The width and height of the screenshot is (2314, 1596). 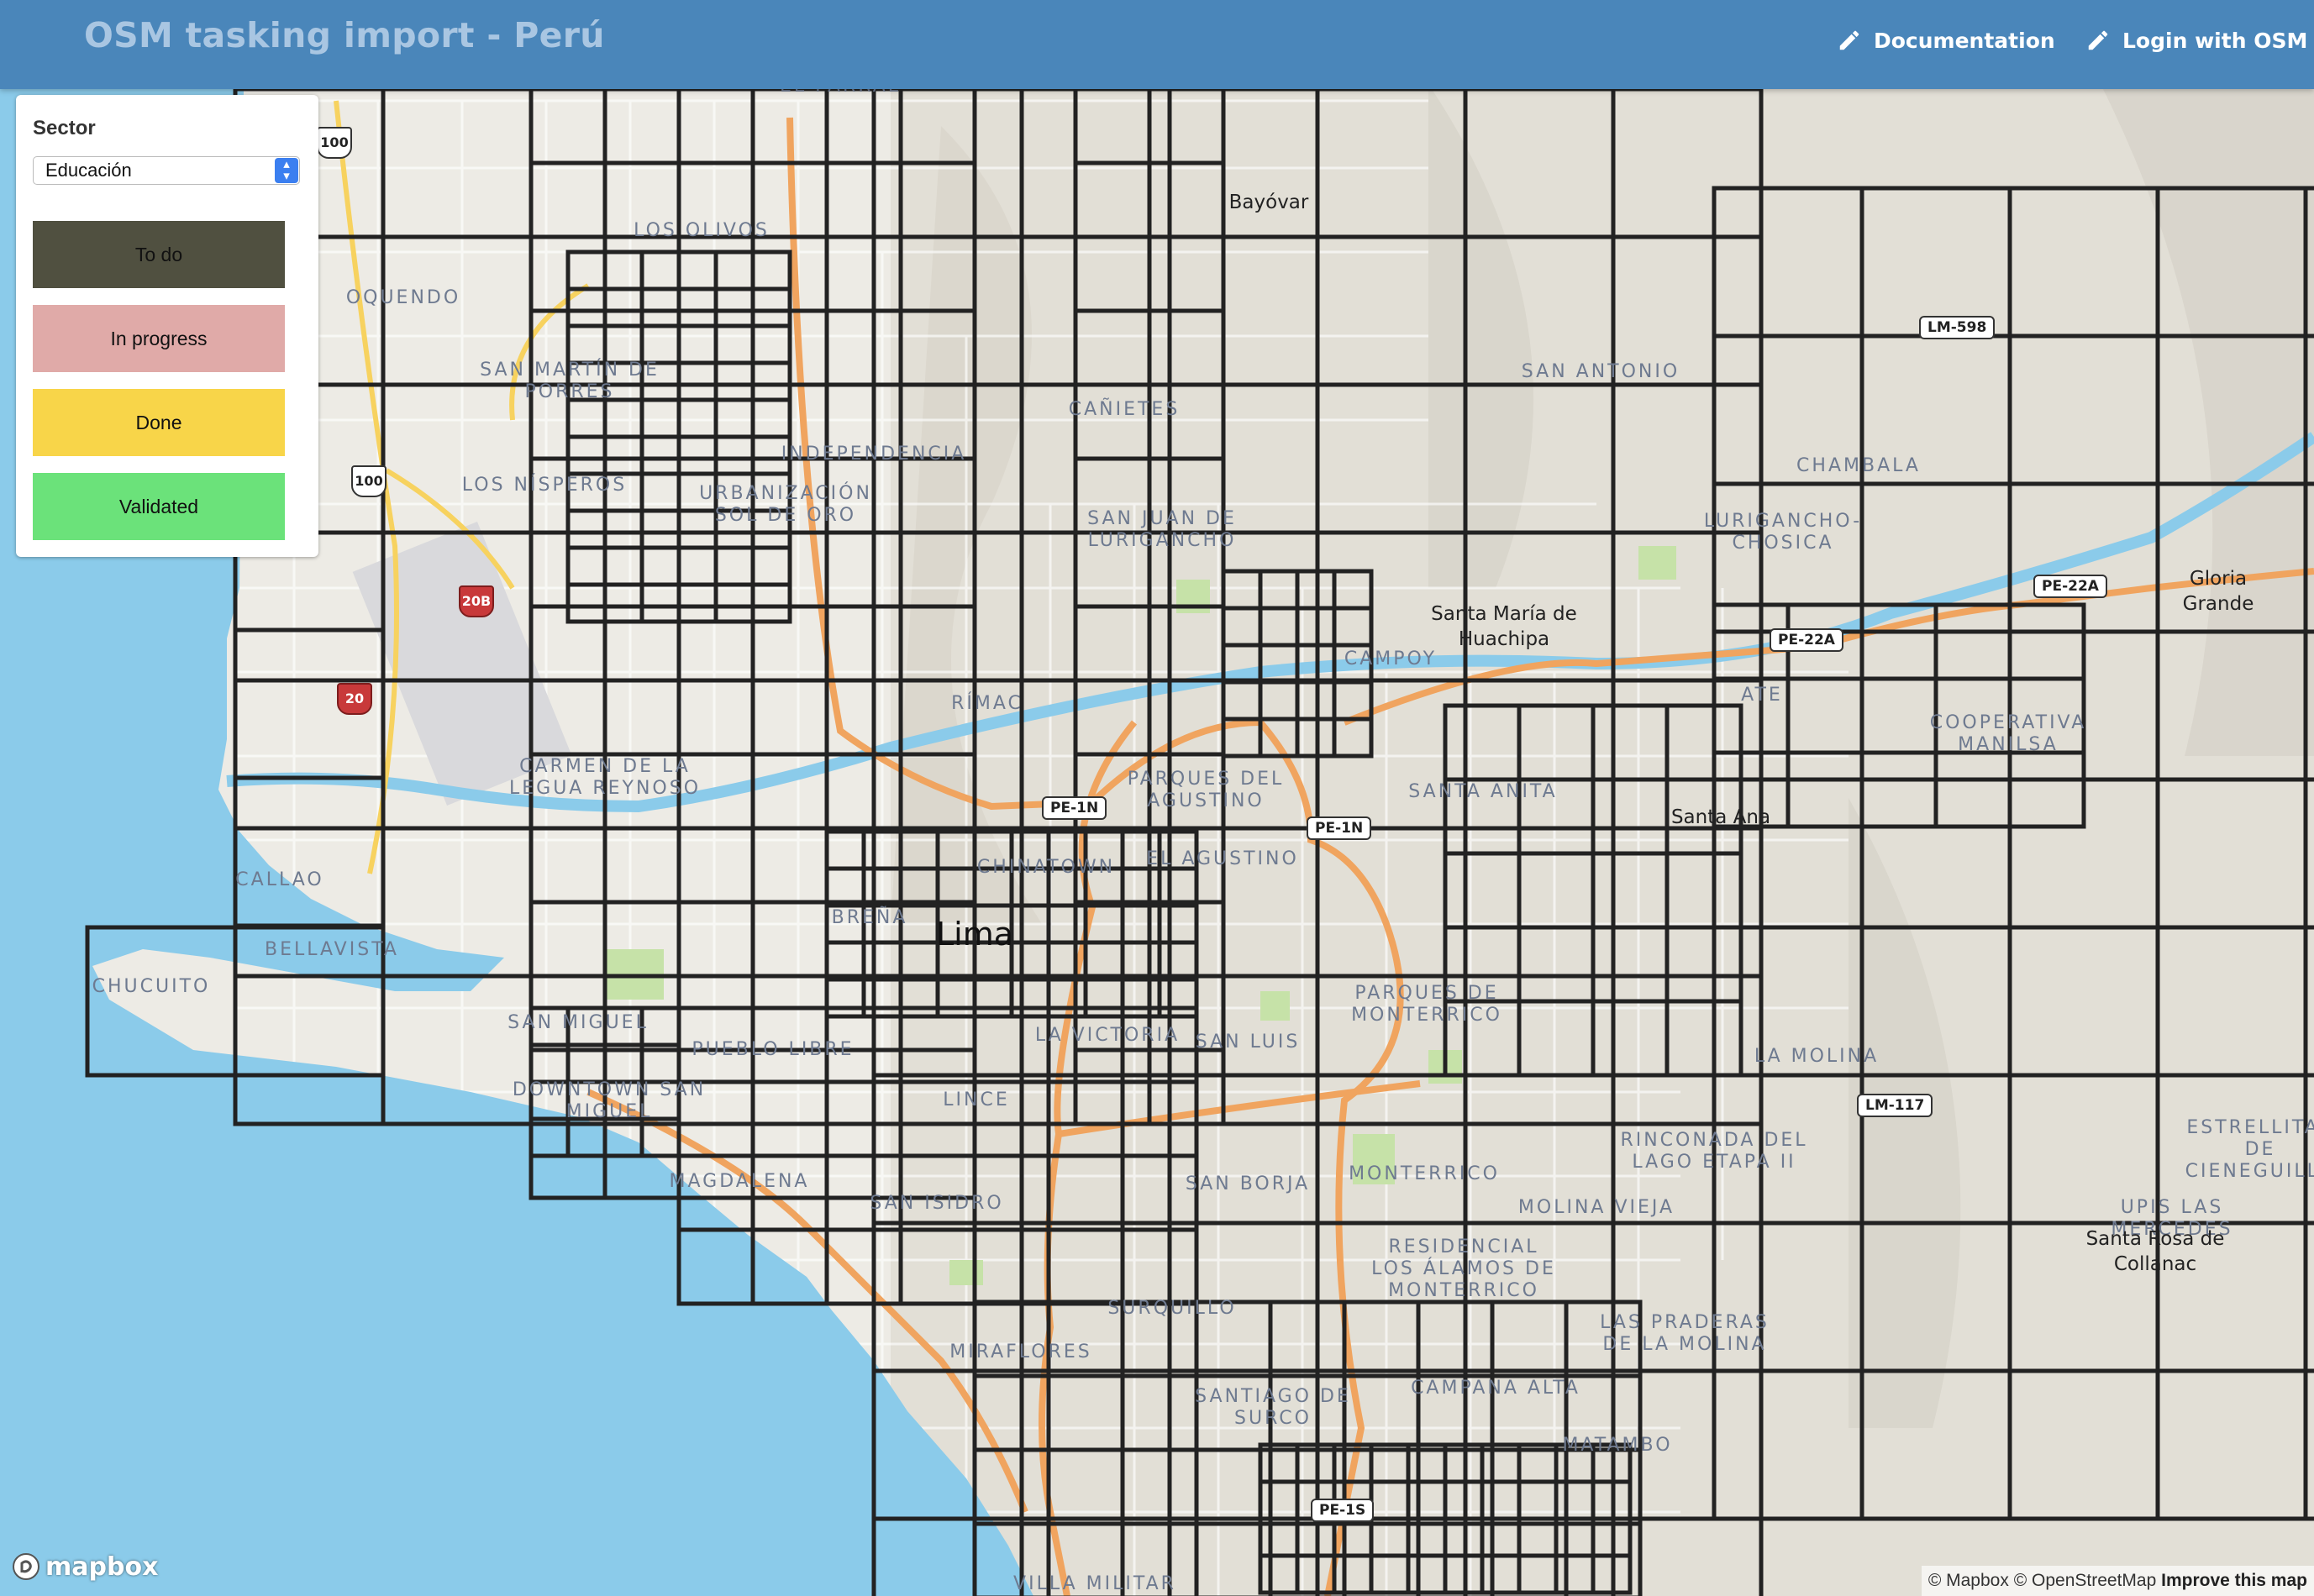 I want to click on mapbox-credit-link: © Mapbox, so click(x=1968, y=1580).